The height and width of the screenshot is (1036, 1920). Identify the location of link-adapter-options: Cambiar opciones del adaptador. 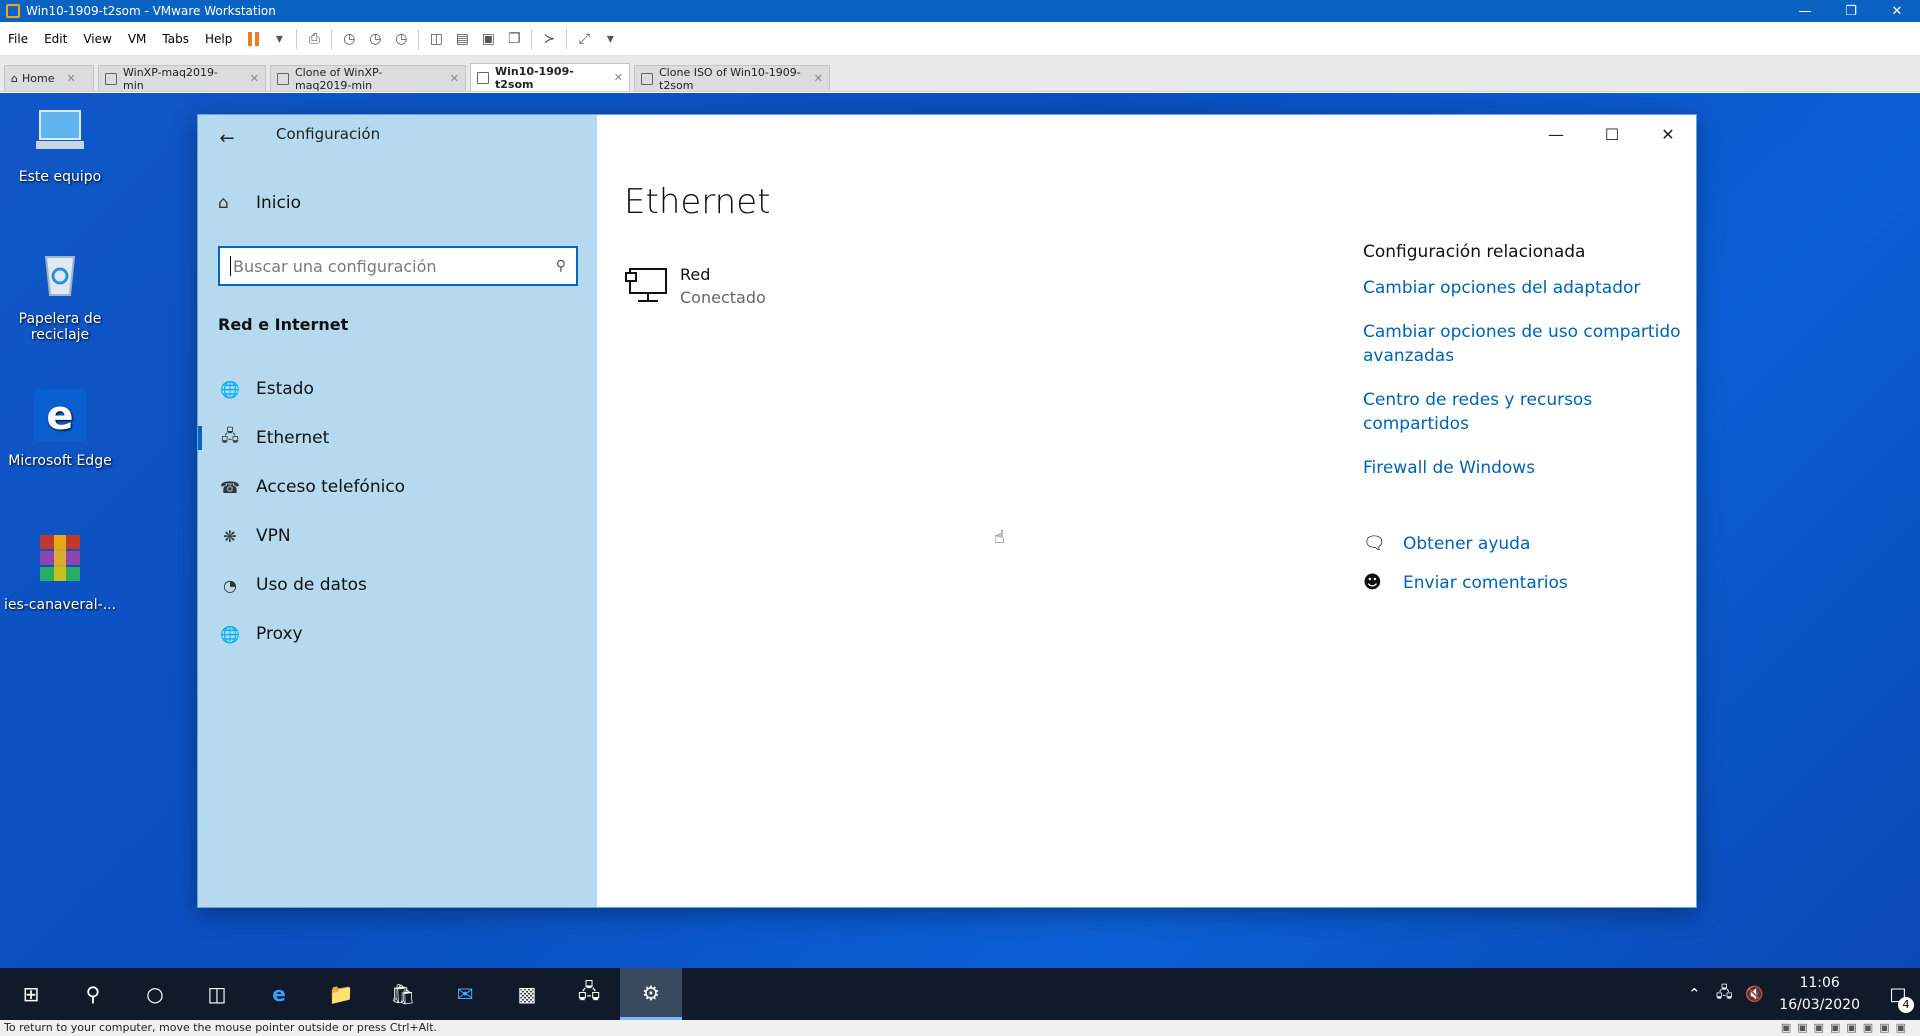
(1523, 288).